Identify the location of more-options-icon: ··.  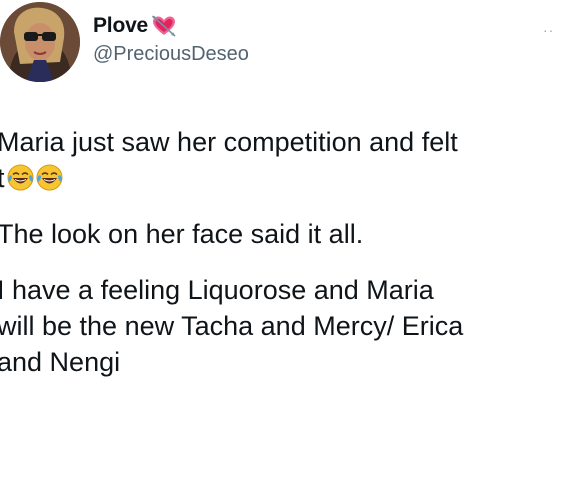
(548, 30).